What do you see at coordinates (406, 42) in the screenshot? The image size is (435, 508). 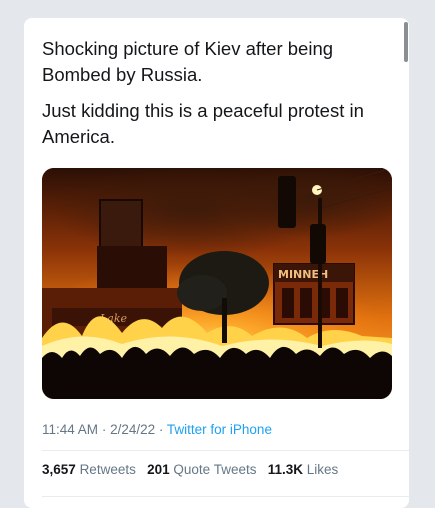 I see `scrollbar` at bounding box center [406, 42].